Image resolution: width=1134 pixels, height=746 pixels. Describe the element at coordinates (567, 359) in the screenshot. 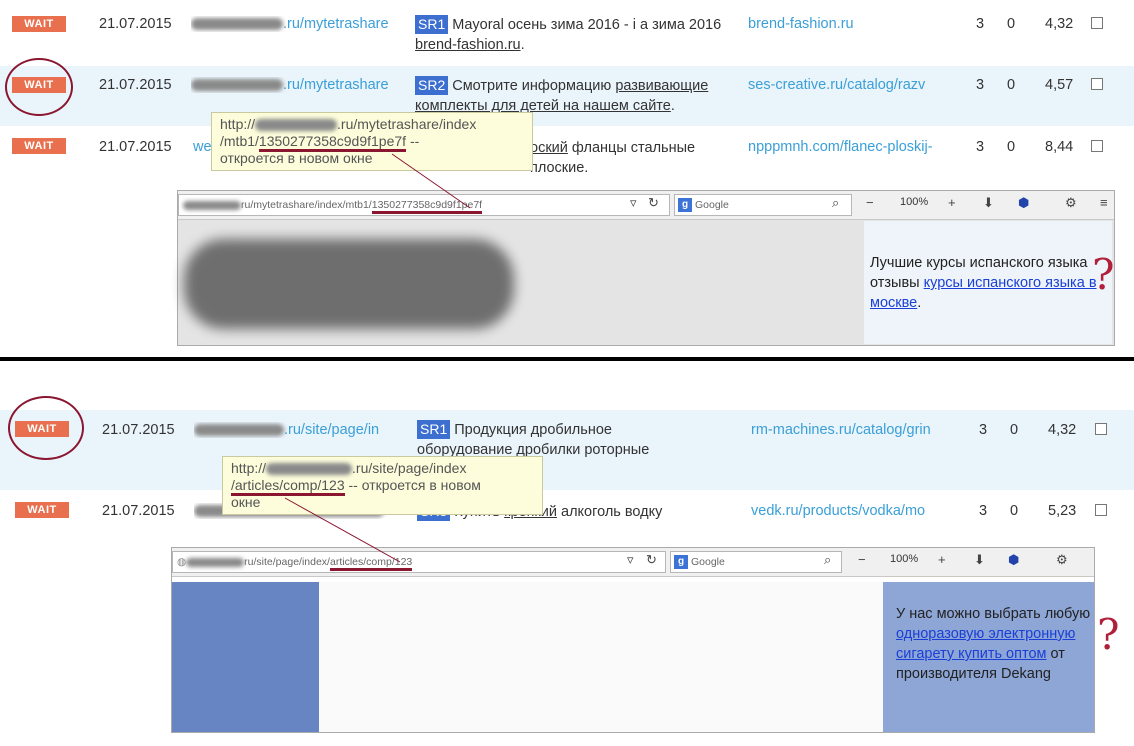

I see `section-divider` at that location.